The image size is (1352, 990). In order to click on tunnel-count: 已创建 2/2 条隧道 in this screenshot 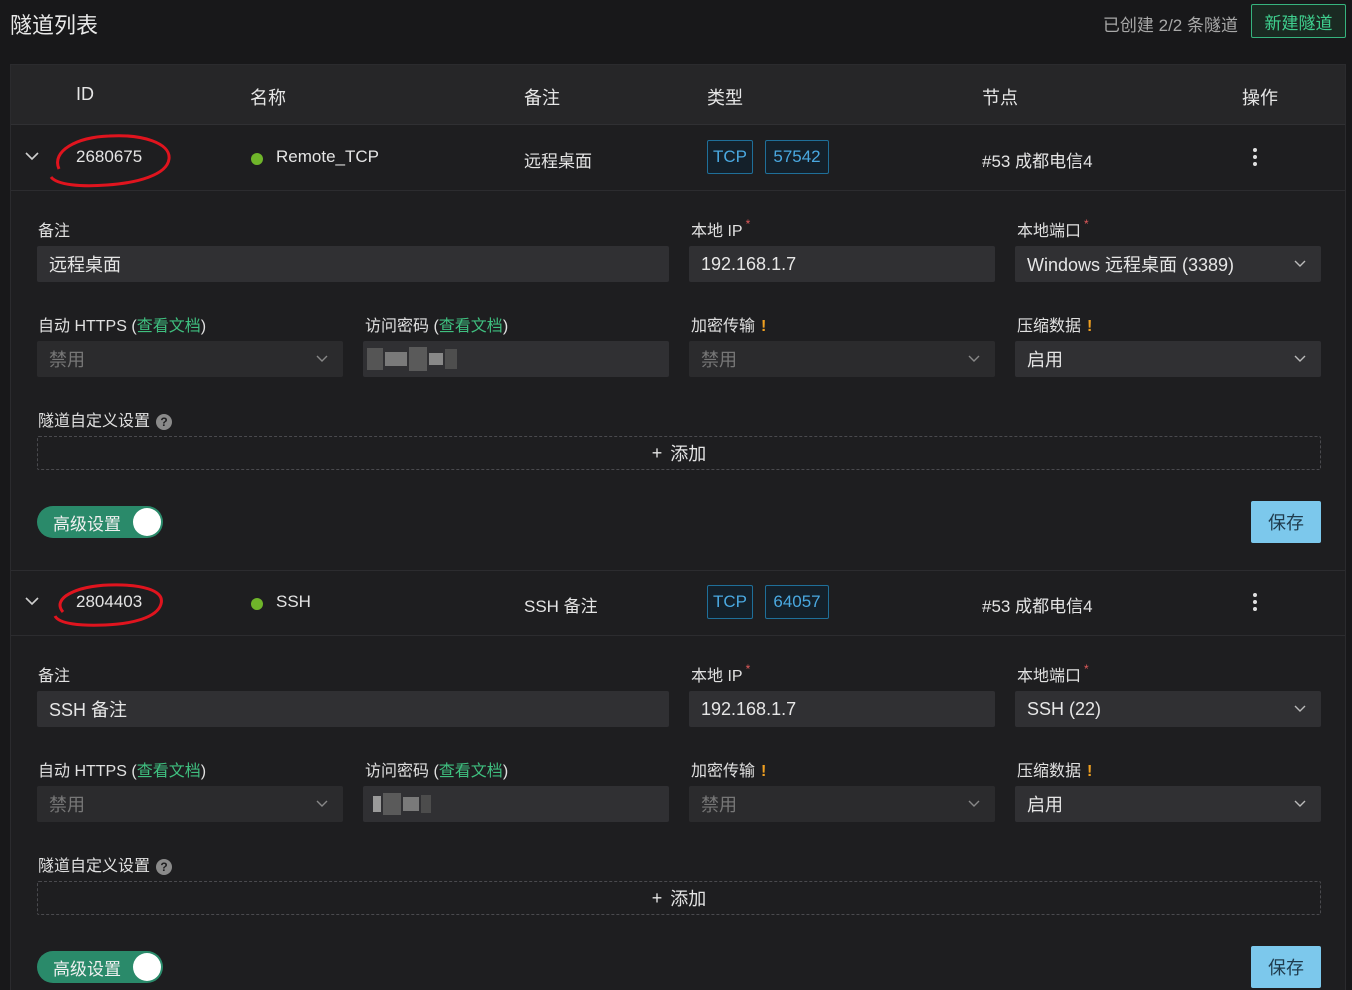, I will do `click(1170, 25)`.